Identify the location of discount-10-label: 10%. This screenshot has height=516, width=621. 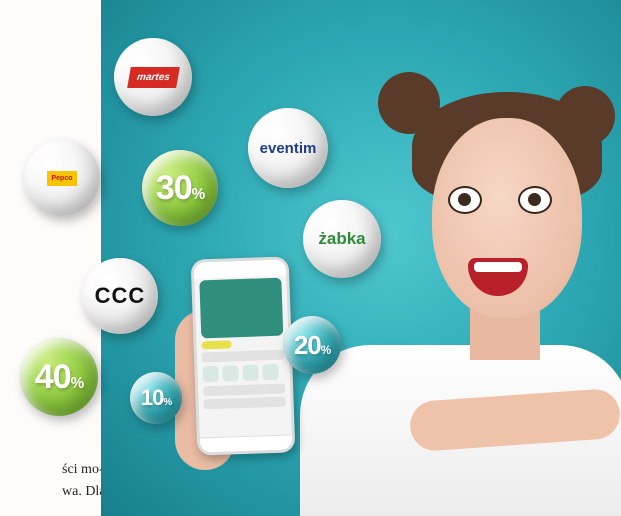
(156, 397).